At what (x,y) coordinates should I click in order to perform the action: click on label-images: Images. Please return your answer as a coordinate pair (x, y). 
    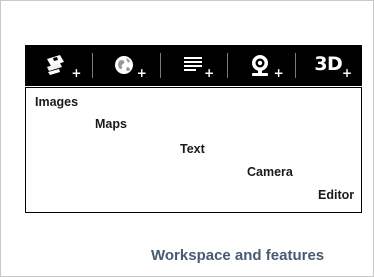
    Looking at the image, I should click on (57, 102).